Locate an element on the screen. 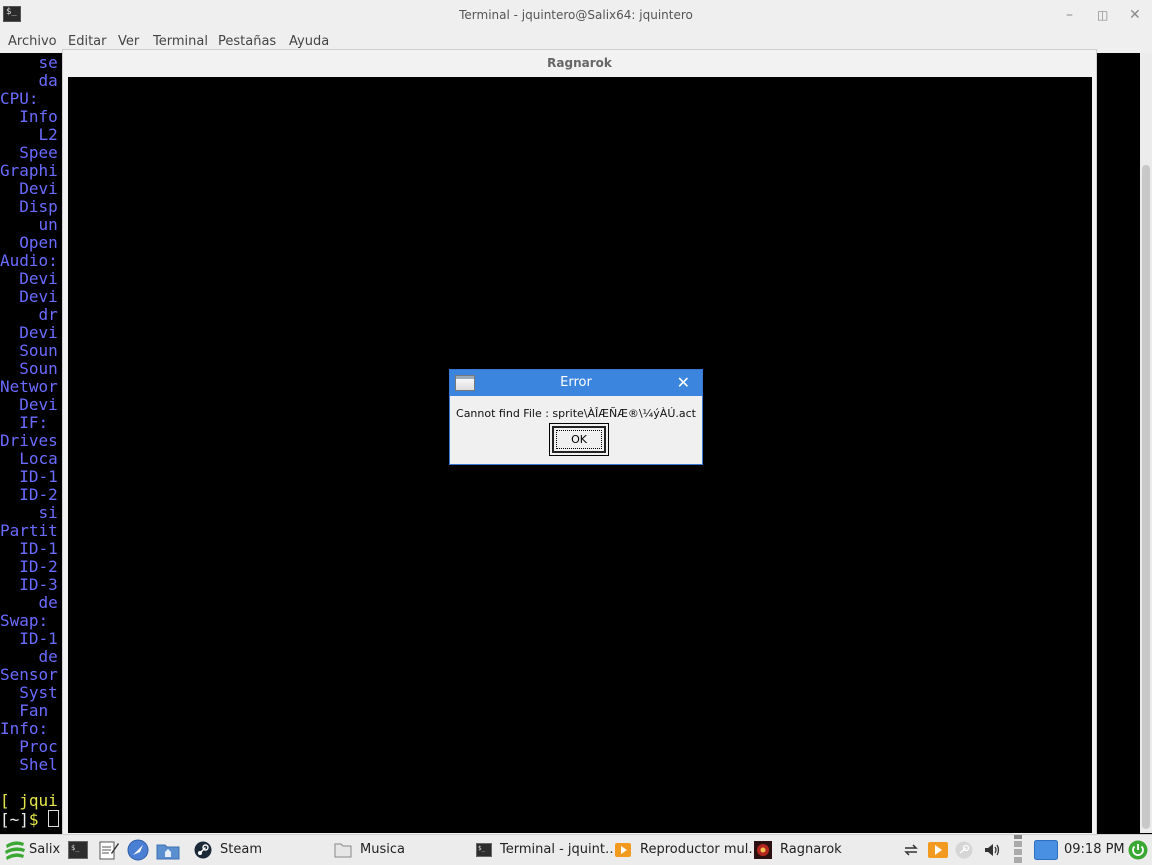  steam-icon is located at coordinates (203, 850).